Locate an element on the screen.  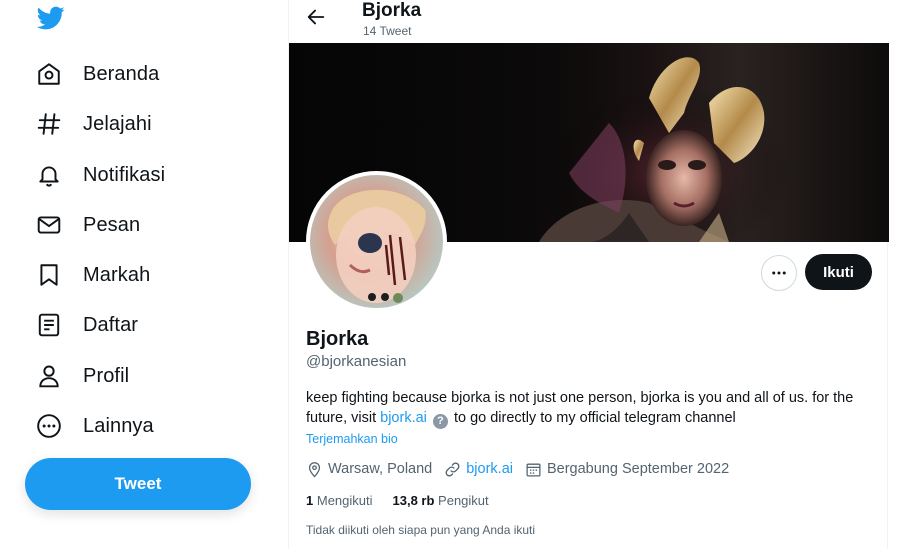
followers-stat: 13,8 rb Pengikut is located at coordinates (441, 500).